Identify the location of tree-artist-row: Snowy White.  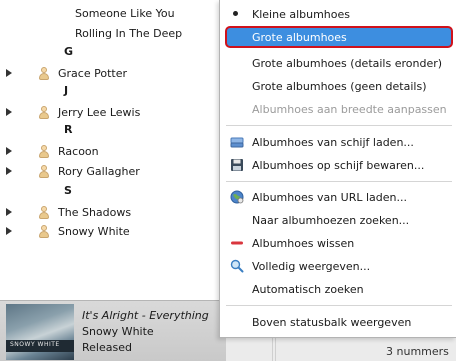
(110, 231).